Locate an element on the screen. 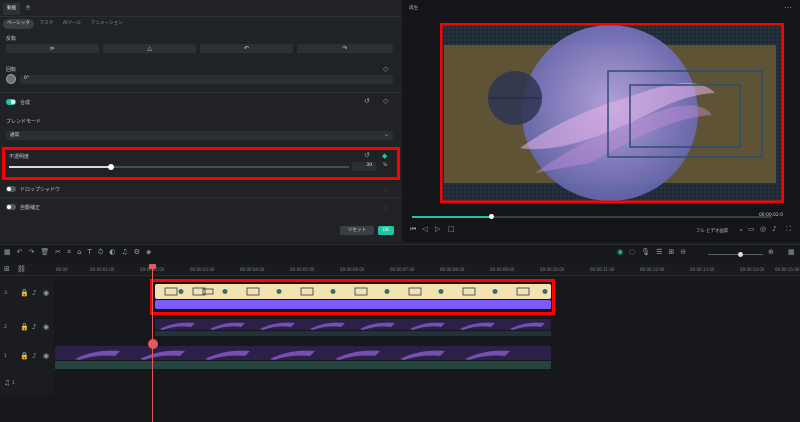  zoom-out-icon: ⊖ is located at coordinates (683, 252).